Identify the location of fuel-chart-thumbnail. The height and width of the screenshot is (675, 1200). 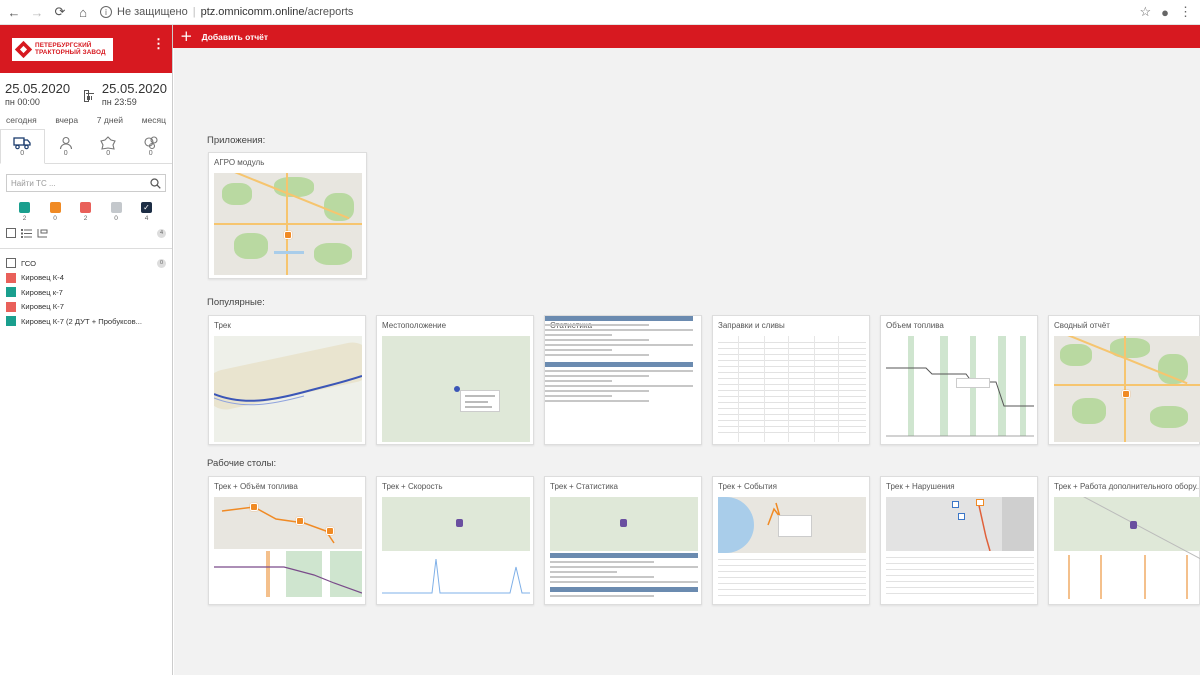
(960, 389).